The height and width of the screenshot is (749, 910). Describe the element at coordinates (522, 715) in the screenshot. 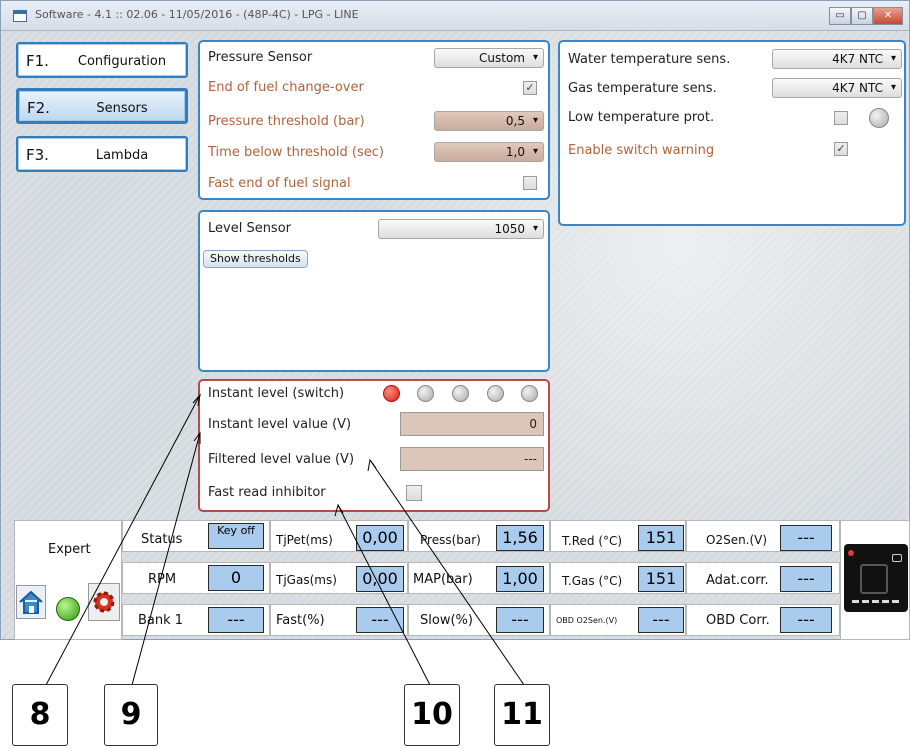

I see `callout-11: 11` at that location.